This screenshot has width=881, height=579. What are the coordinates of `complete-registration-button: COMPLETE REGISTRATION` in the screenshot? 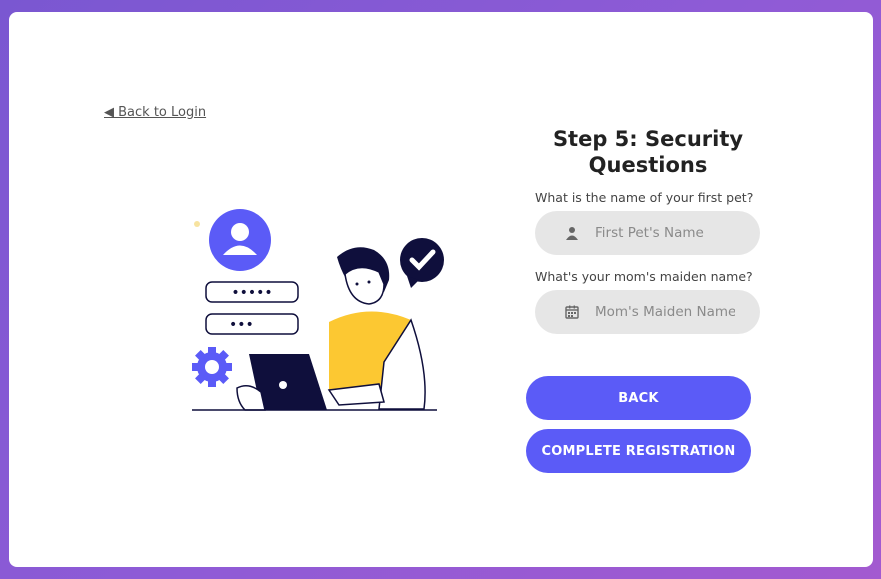 It's located at (638, 451).